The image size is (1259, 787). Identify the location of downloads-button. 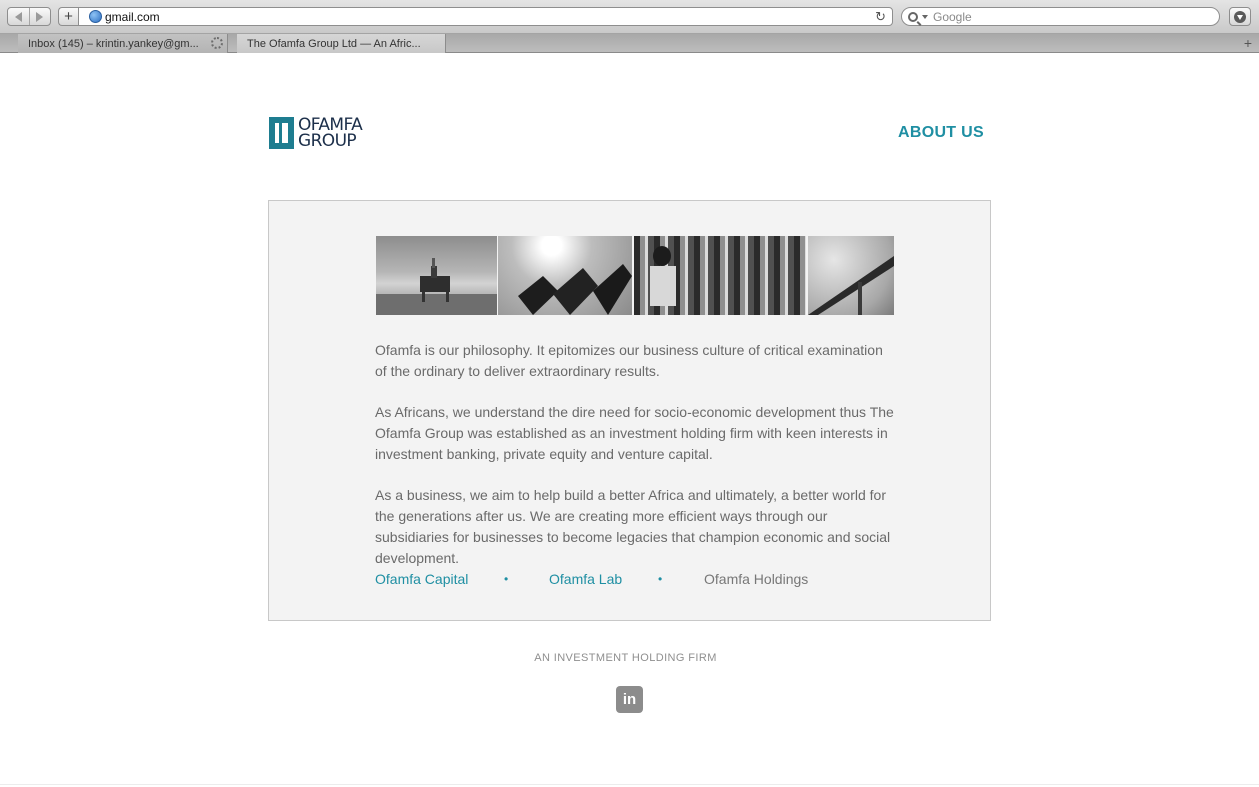
(1240, 16).